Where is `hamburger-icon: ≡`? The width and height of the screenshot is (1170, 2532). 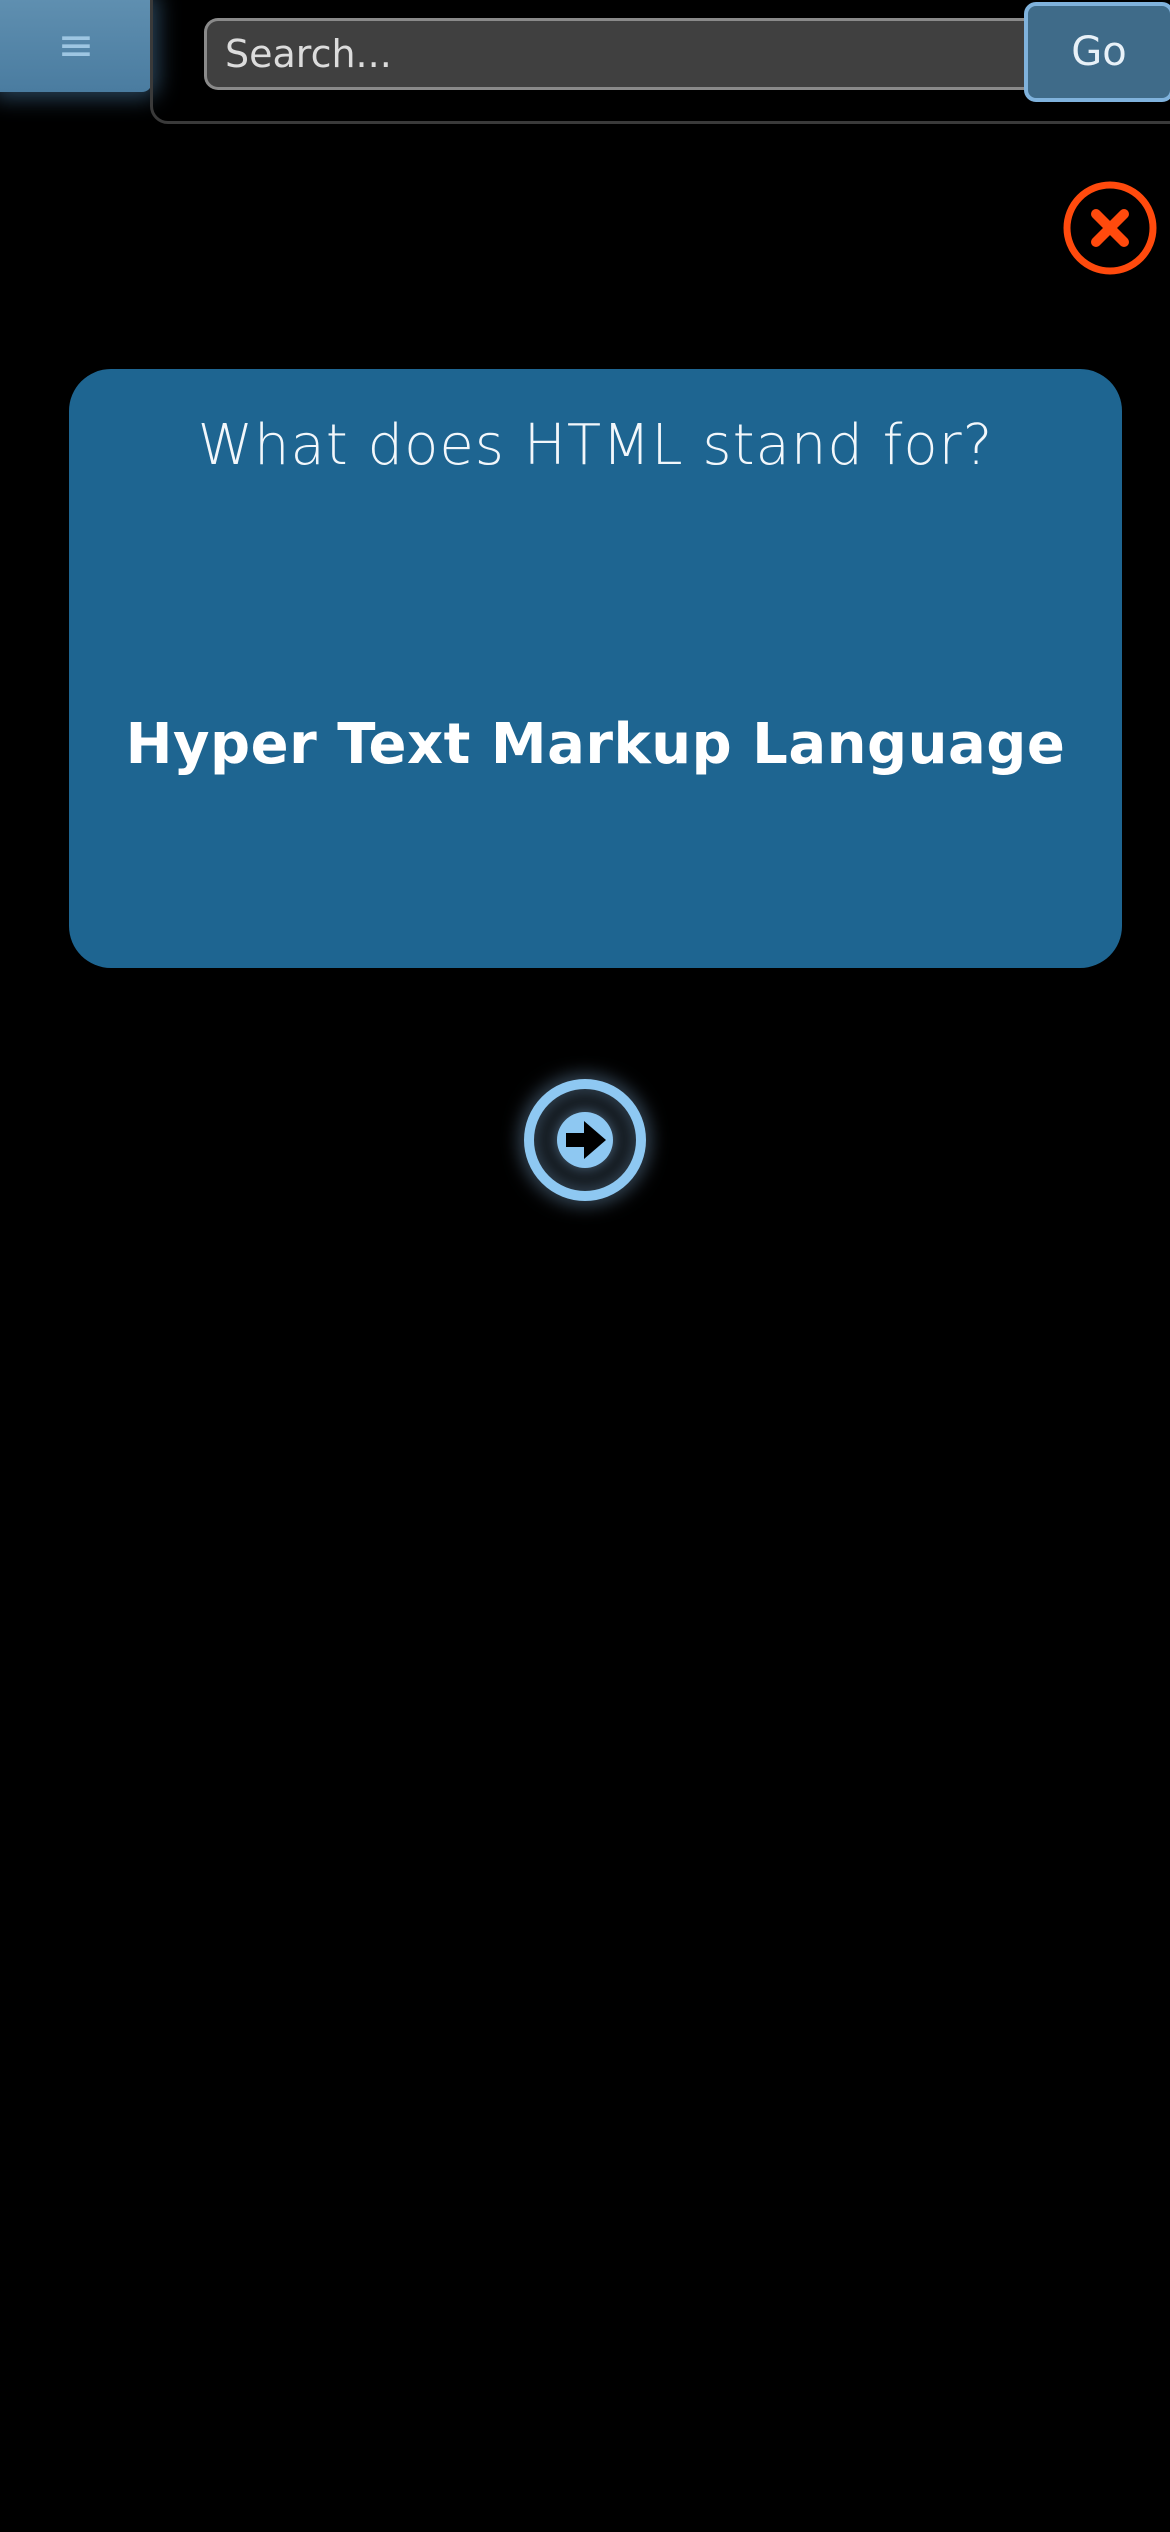
hamburger-icon: ≡ is located at coordinates (76, 45).